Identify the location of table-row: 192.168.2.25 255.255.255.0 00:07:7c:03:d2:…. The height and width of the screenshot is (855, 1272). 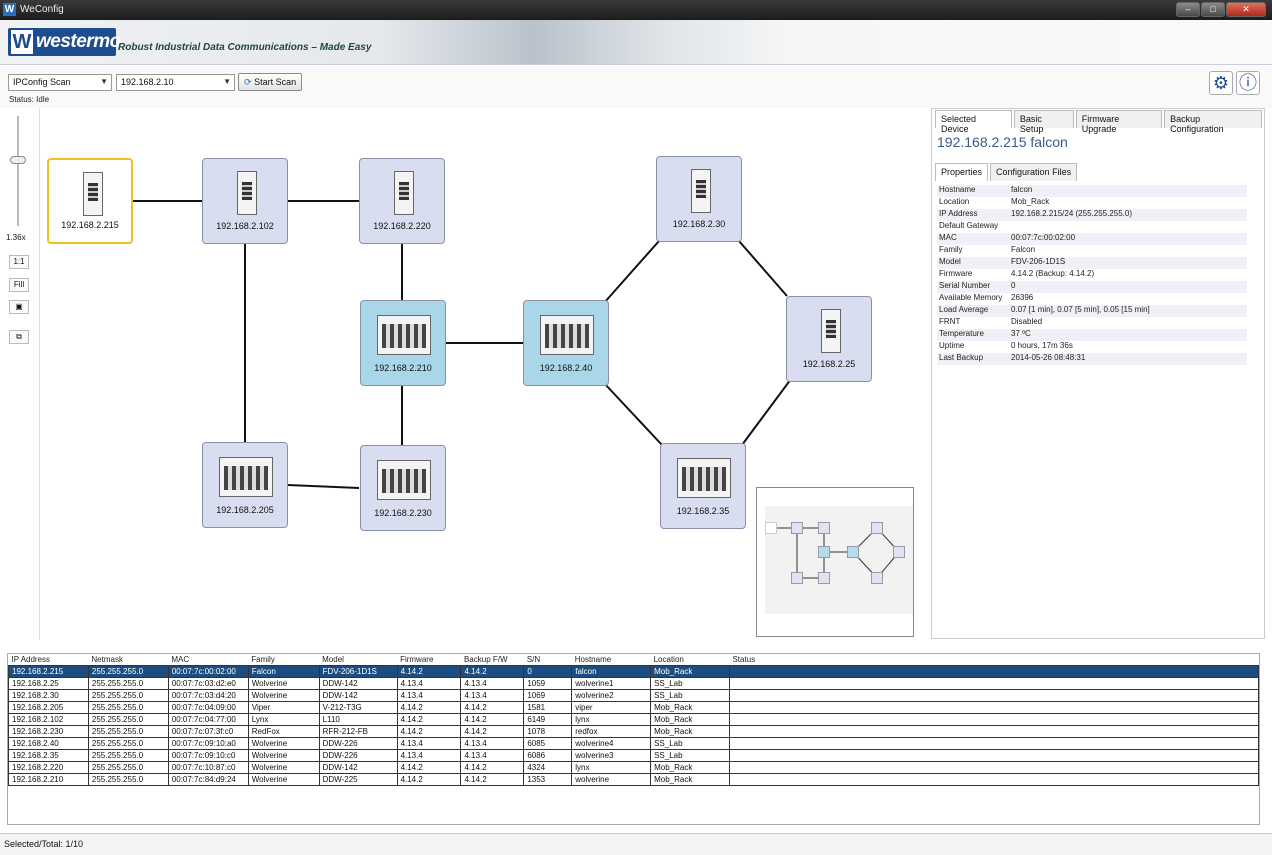
(634, 683).